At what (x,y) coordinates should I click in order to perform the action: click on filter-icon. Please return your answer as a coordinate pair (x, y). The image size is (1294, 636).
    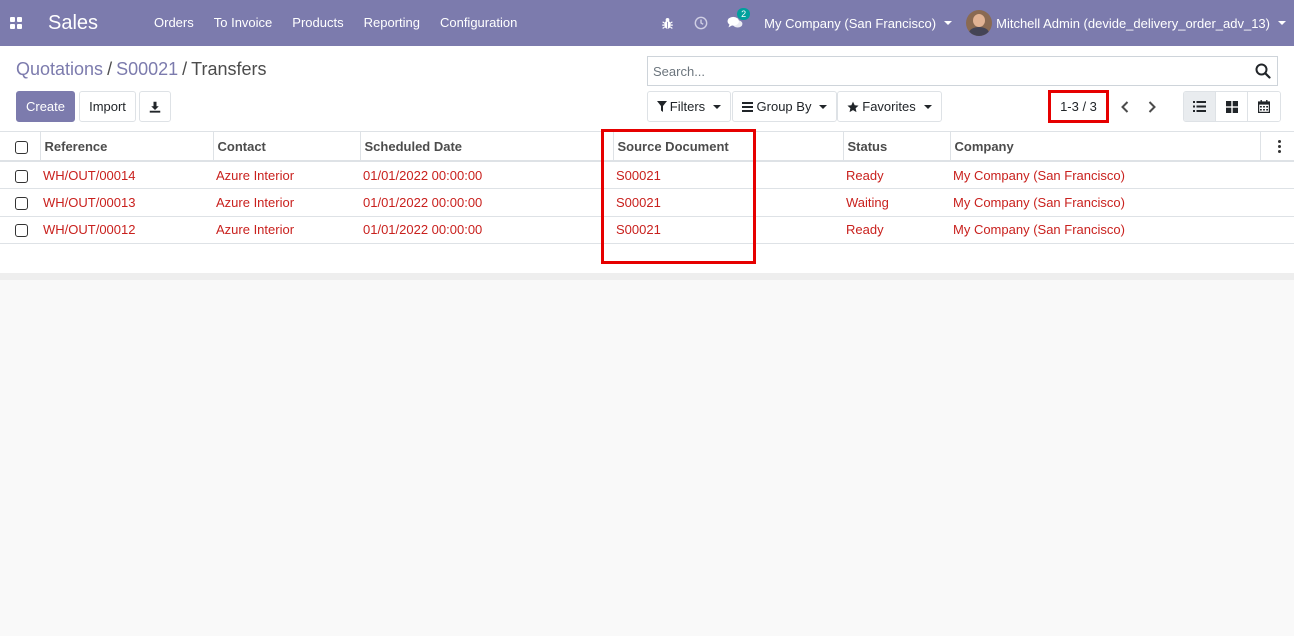
    Looking at the image, I should click on (661, 106).